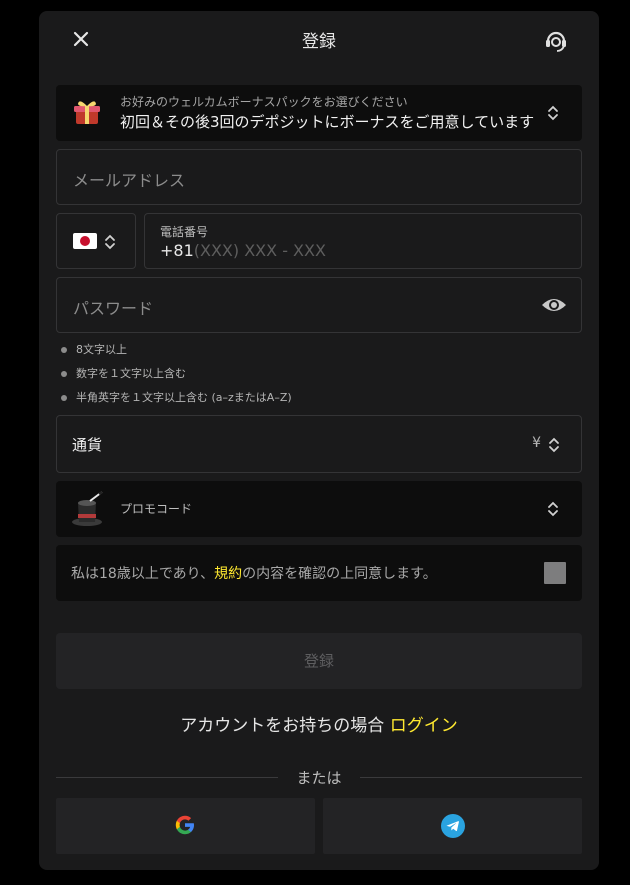 This screenshot has height=885, width=630. I want to click on promo-code-selector: プロモコード, so click(319, 509).